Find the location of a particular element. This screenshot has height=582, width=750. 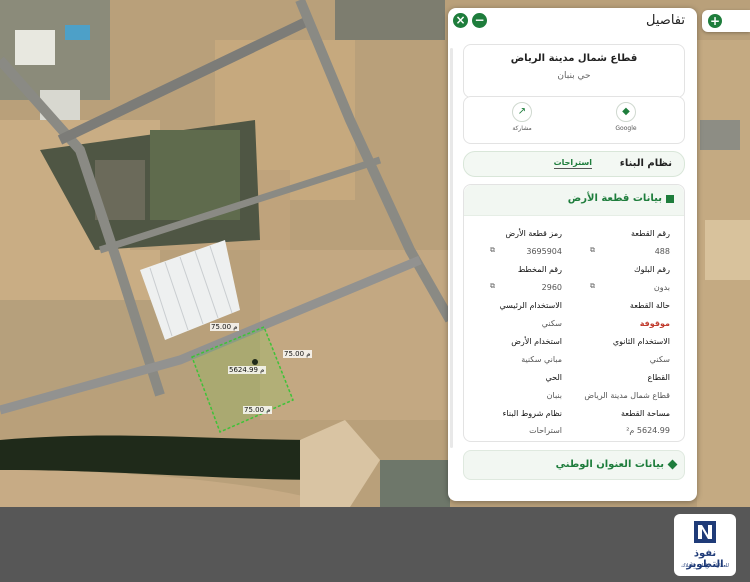

plot-area-label: 5624.99 م is located at coordinates (247, 370).